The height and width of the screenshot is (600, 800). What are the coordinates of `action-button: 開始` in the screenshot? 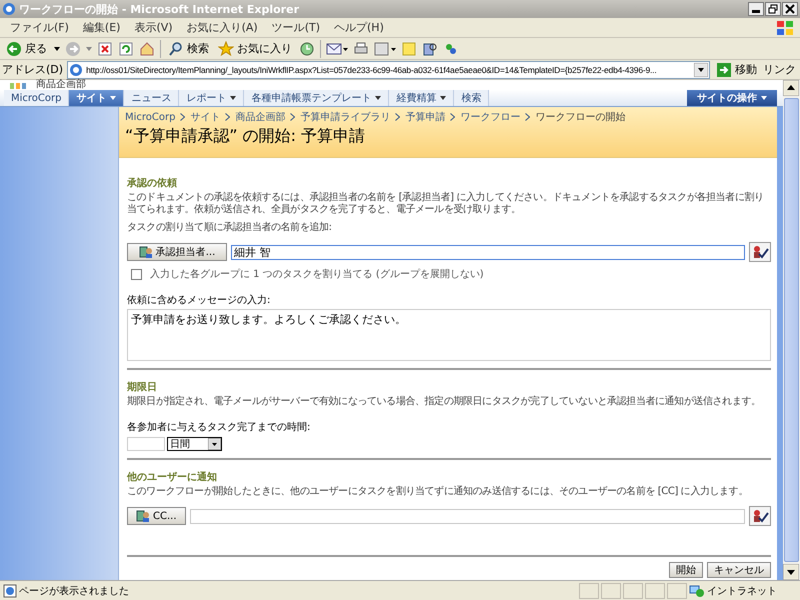 It's located at (686, 570).